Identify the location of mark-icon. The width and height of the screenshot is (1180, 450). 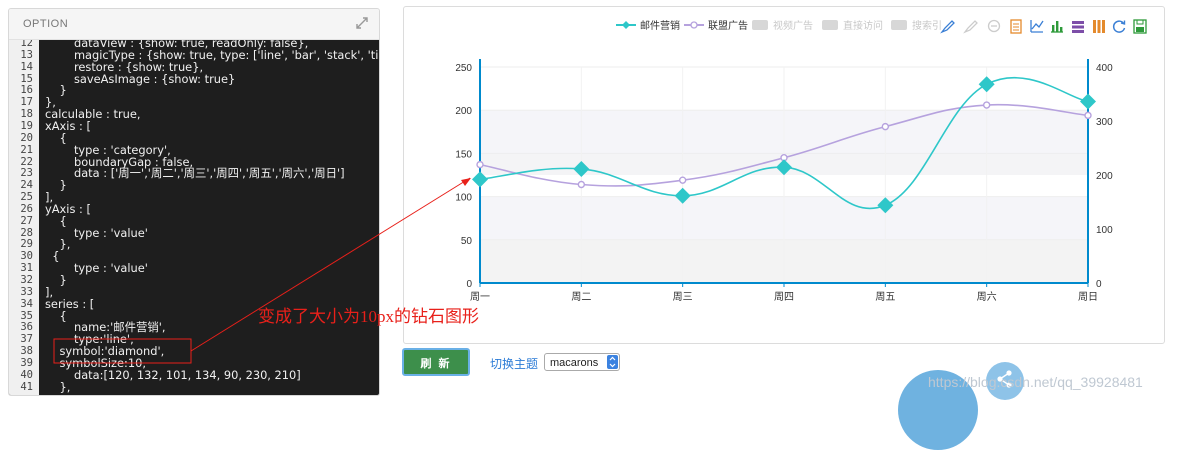
(947, 27).